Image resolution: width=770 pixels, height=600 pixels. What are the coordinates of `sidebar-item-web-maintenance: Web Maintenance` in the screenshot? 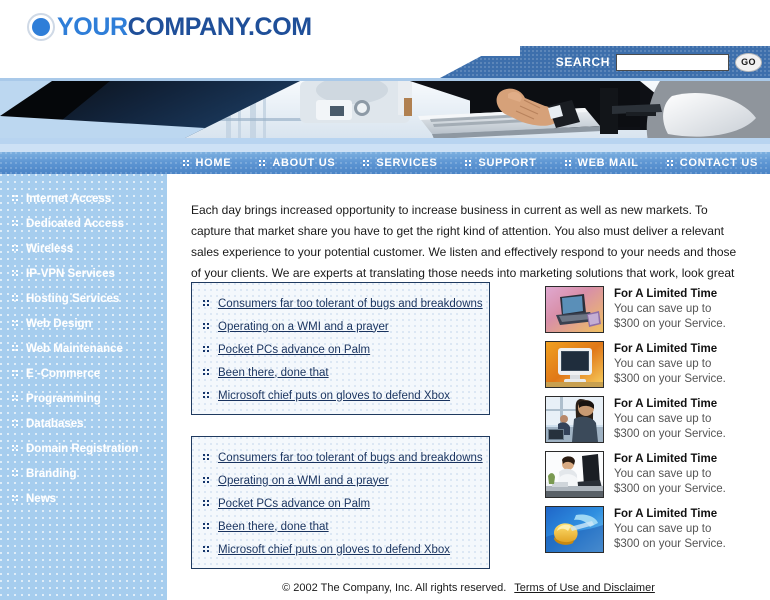 It's located at (83, 348).